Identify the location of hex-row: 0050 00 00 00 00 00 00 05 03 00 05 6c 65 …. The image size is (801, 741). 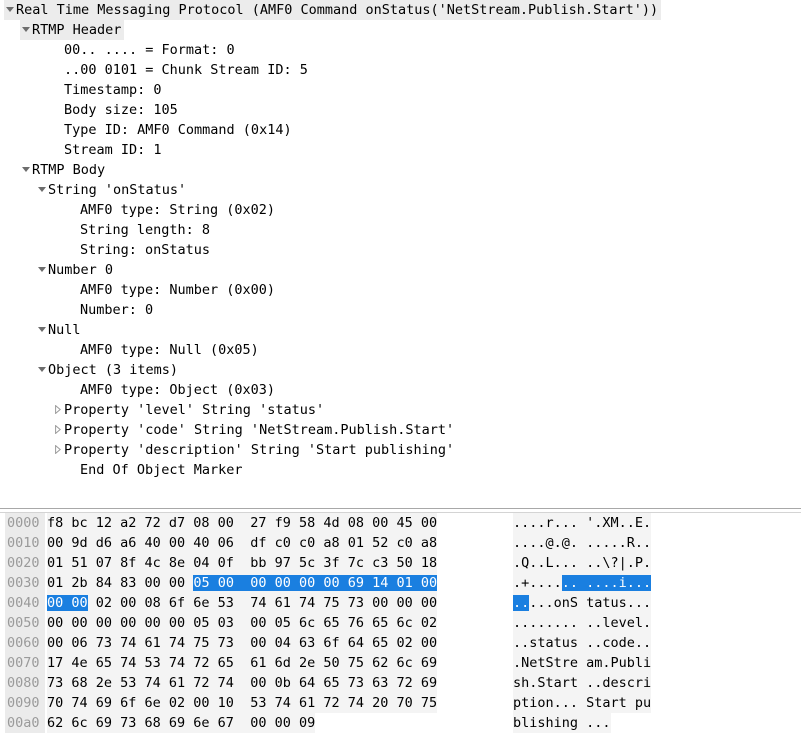
(400, 623).